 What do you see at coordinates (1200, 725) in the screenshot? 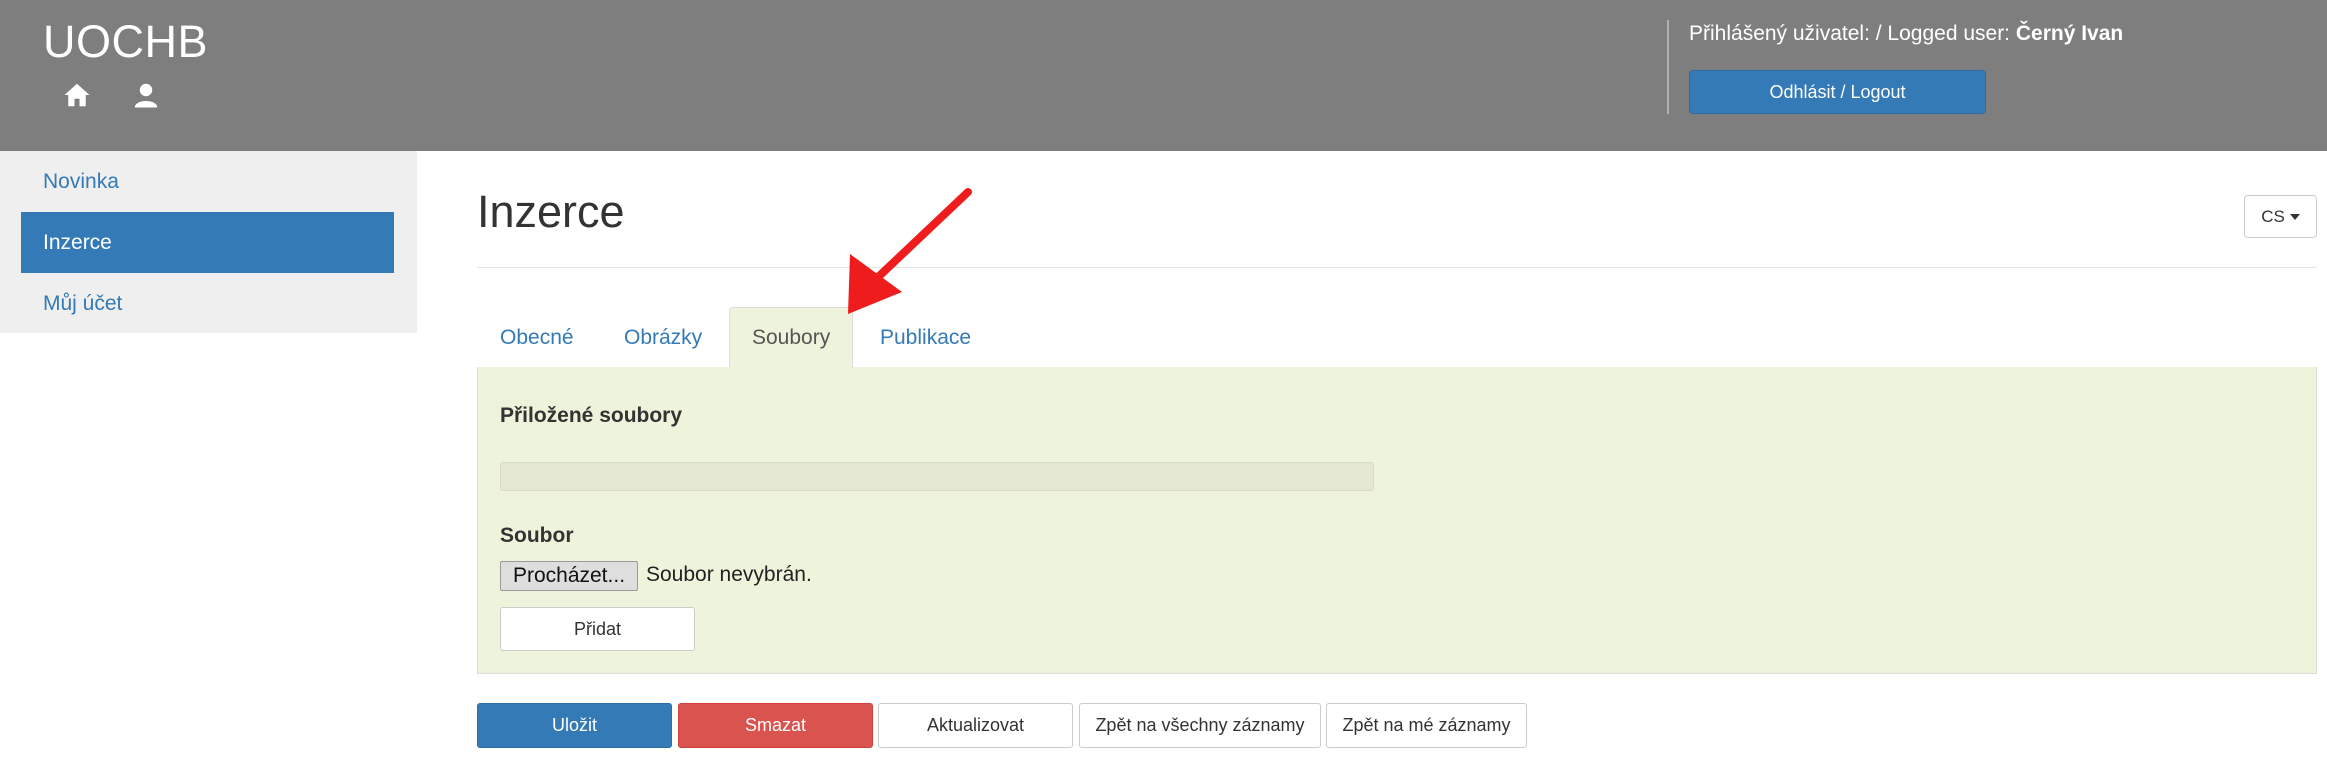
I see `back-all-records-button: Zpět na všechny záznamy` at bounding box center [1200, 725].